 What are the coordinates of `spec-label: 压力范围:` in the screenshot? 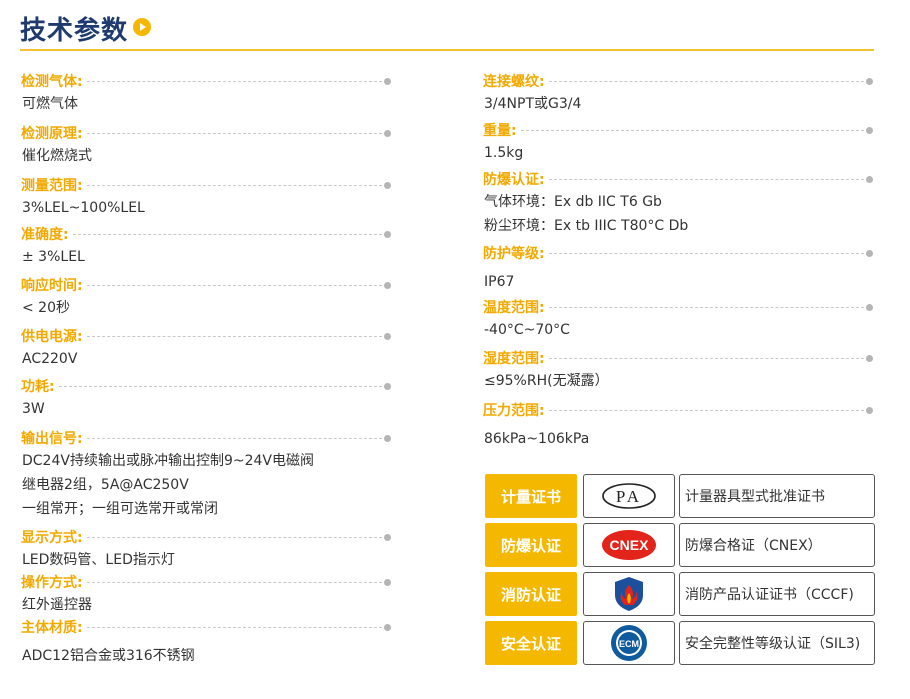 It's located at (514, 411).